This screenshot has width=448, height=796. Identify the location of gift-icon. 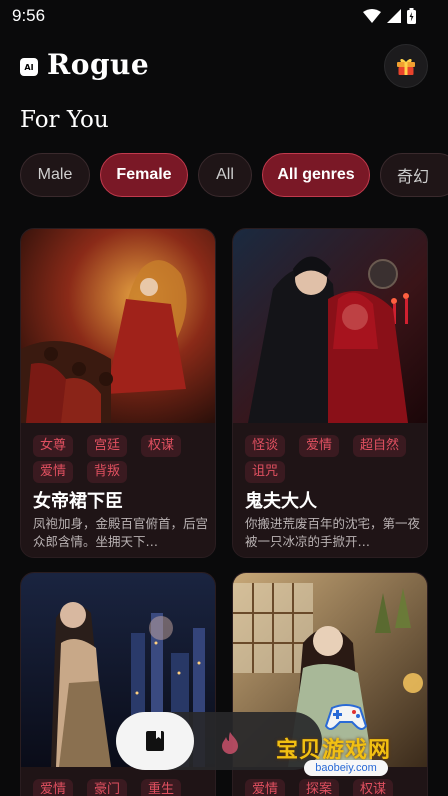
(406, 66).